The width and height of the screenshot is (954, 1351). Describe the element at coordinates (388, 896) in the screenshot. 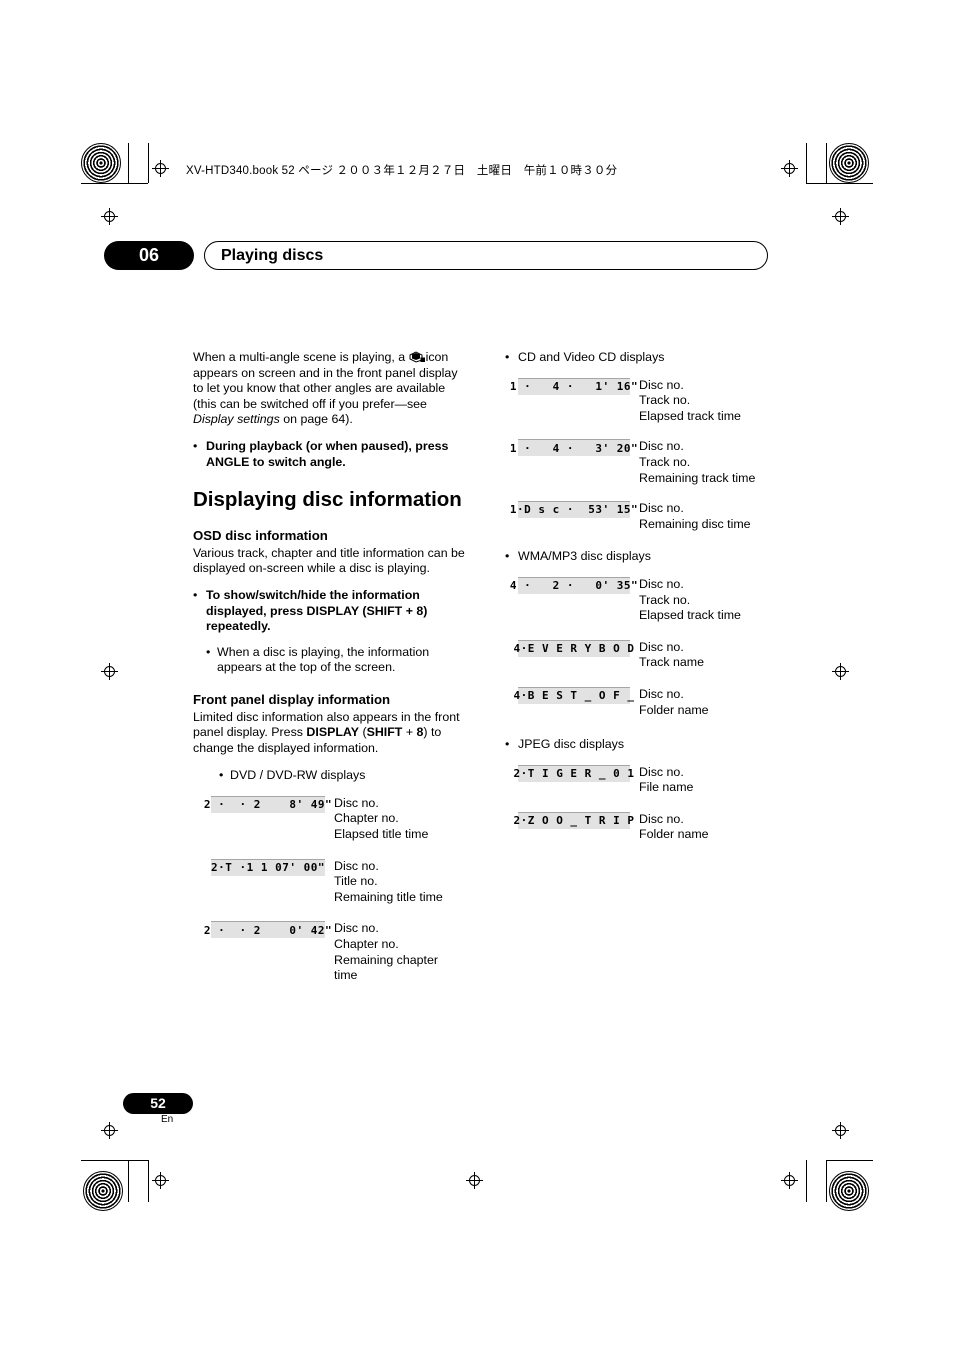

I see `display-label: Remaining title time` at that location.